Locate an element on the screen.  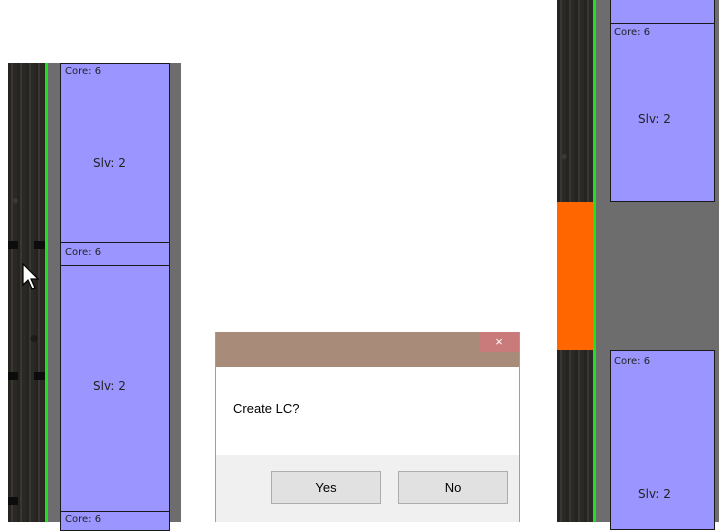
mouse-pointer-icon is located at coordinates (31, 276).